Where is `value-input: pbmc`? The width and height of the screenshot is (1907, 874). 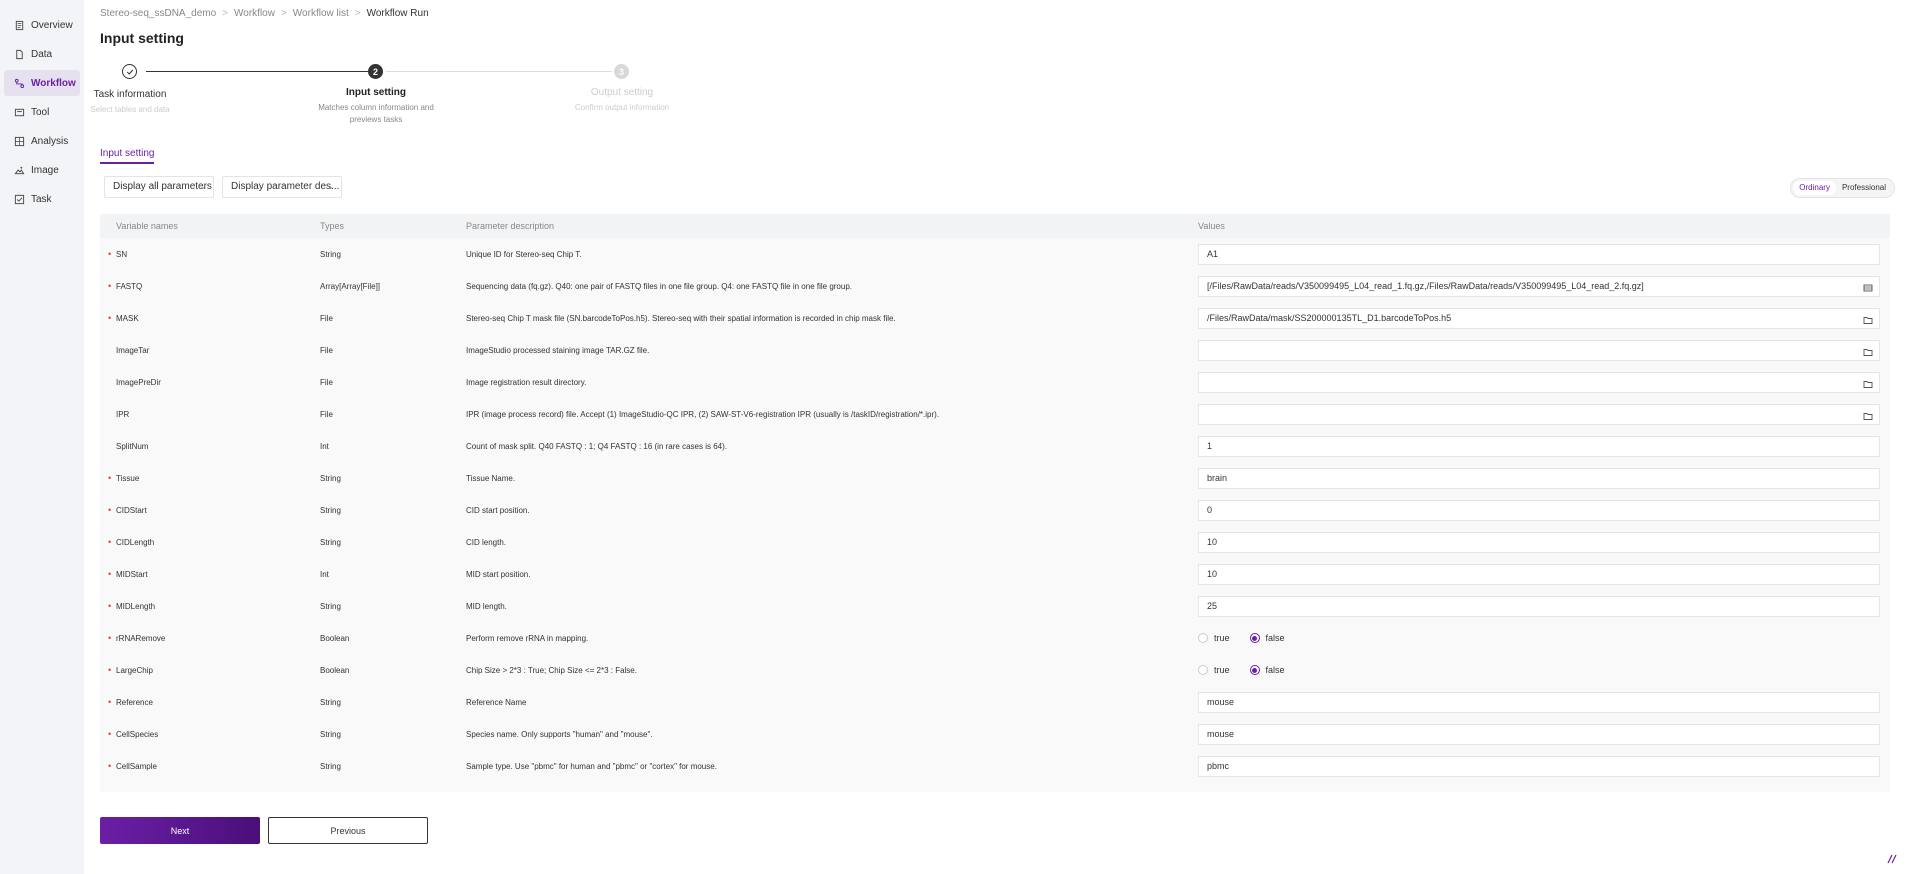
value-input: pbmc is located at coordinates (1539, 766).